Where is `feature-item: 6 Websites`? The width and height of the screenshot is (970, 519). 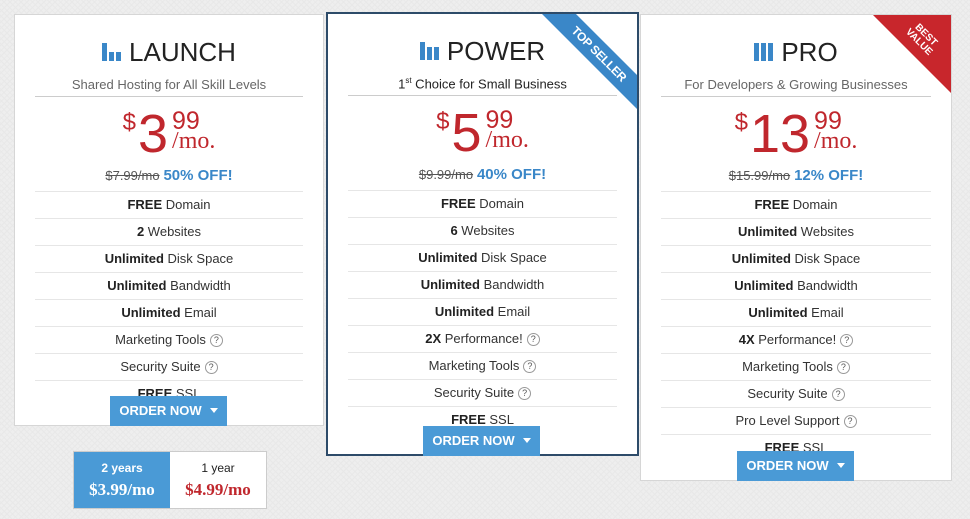 feature-item: 6 Websites is located at coordinates (482, 232).